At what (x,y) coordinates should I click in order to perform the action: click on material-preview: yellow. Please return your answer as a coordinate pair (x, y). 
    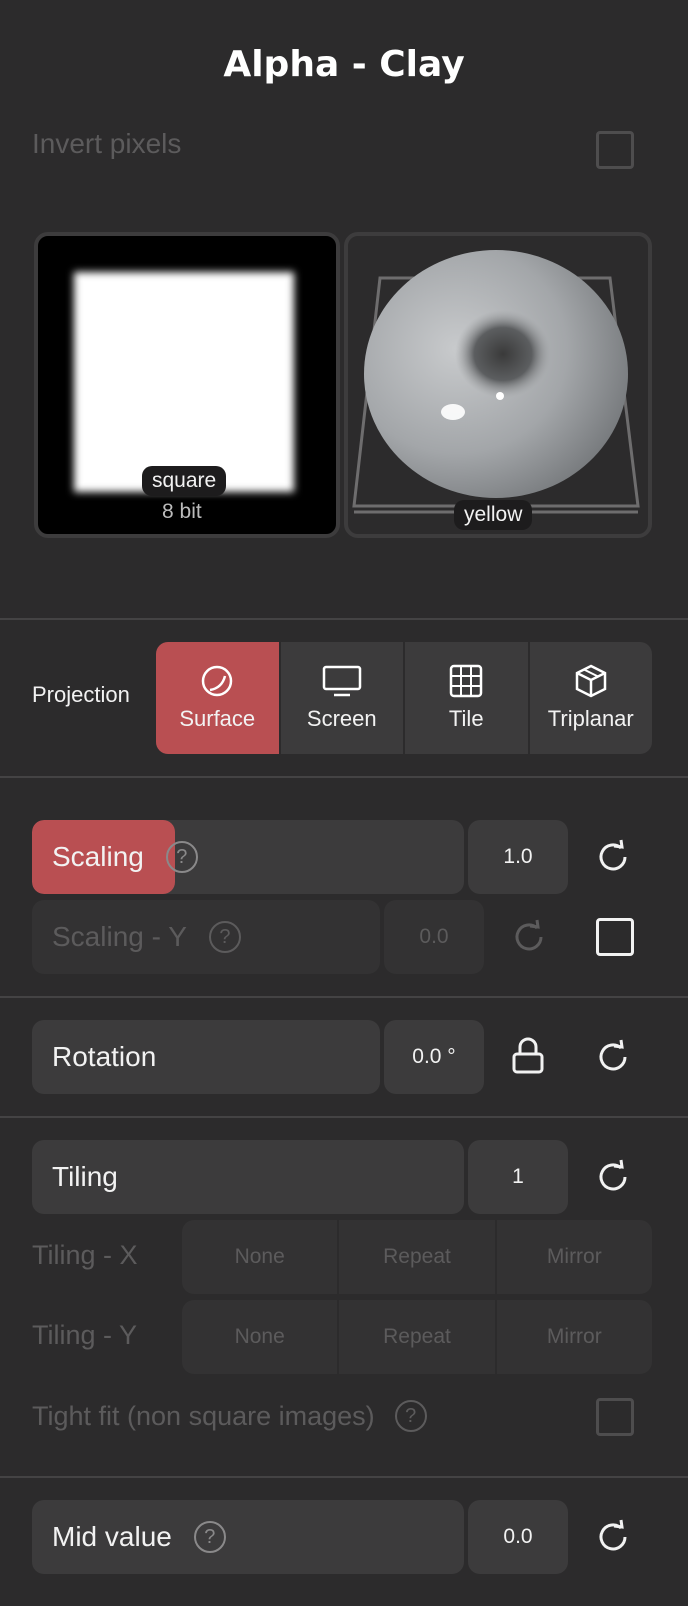
    Looking at the image, I should click on (498, 385).